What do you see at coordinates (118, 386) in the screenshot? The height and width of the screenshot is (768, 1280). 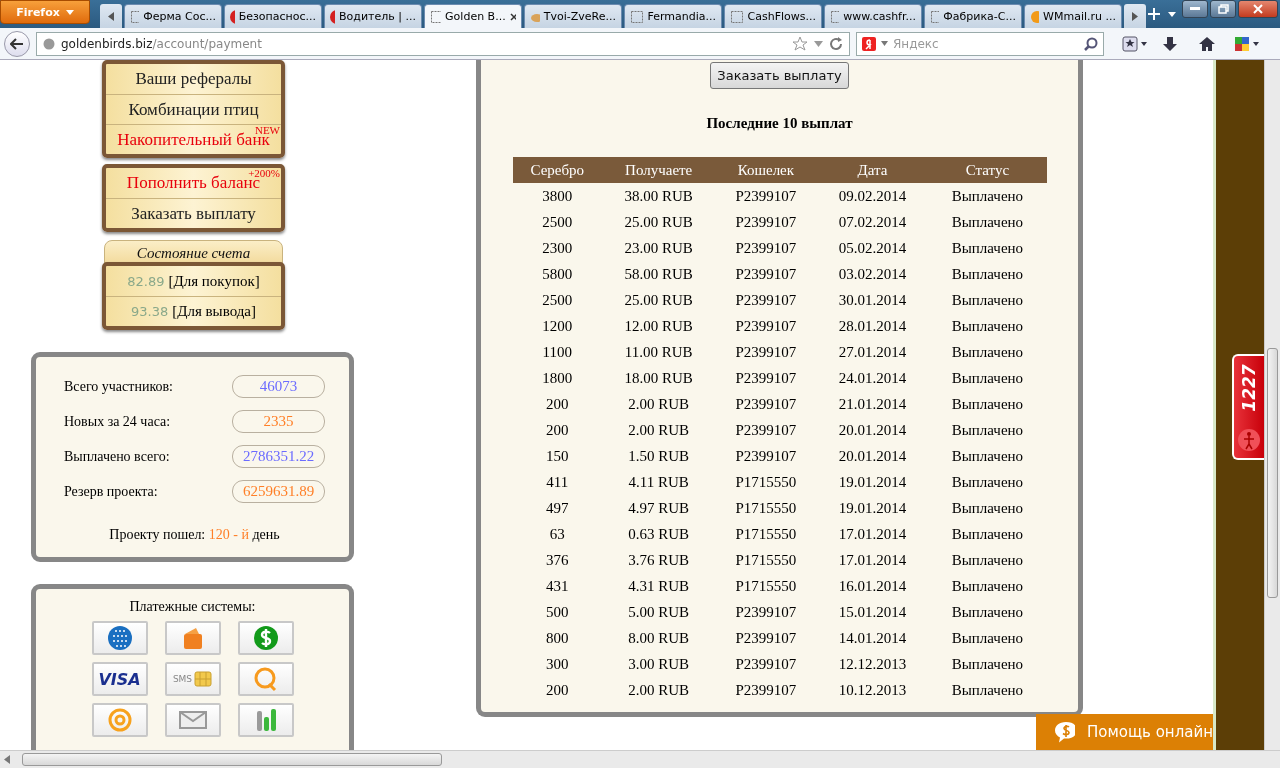 I see `stat-label: Всего участников:` at bounding box center [118, 386].